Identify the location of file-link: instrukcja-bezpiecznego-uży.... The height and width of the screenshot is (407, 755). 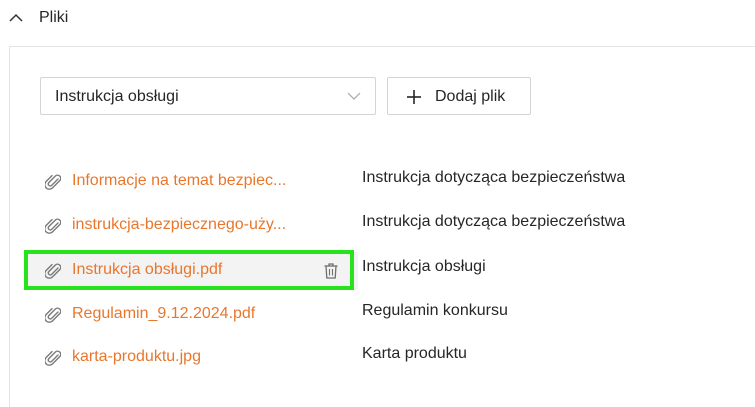
(179, 225).